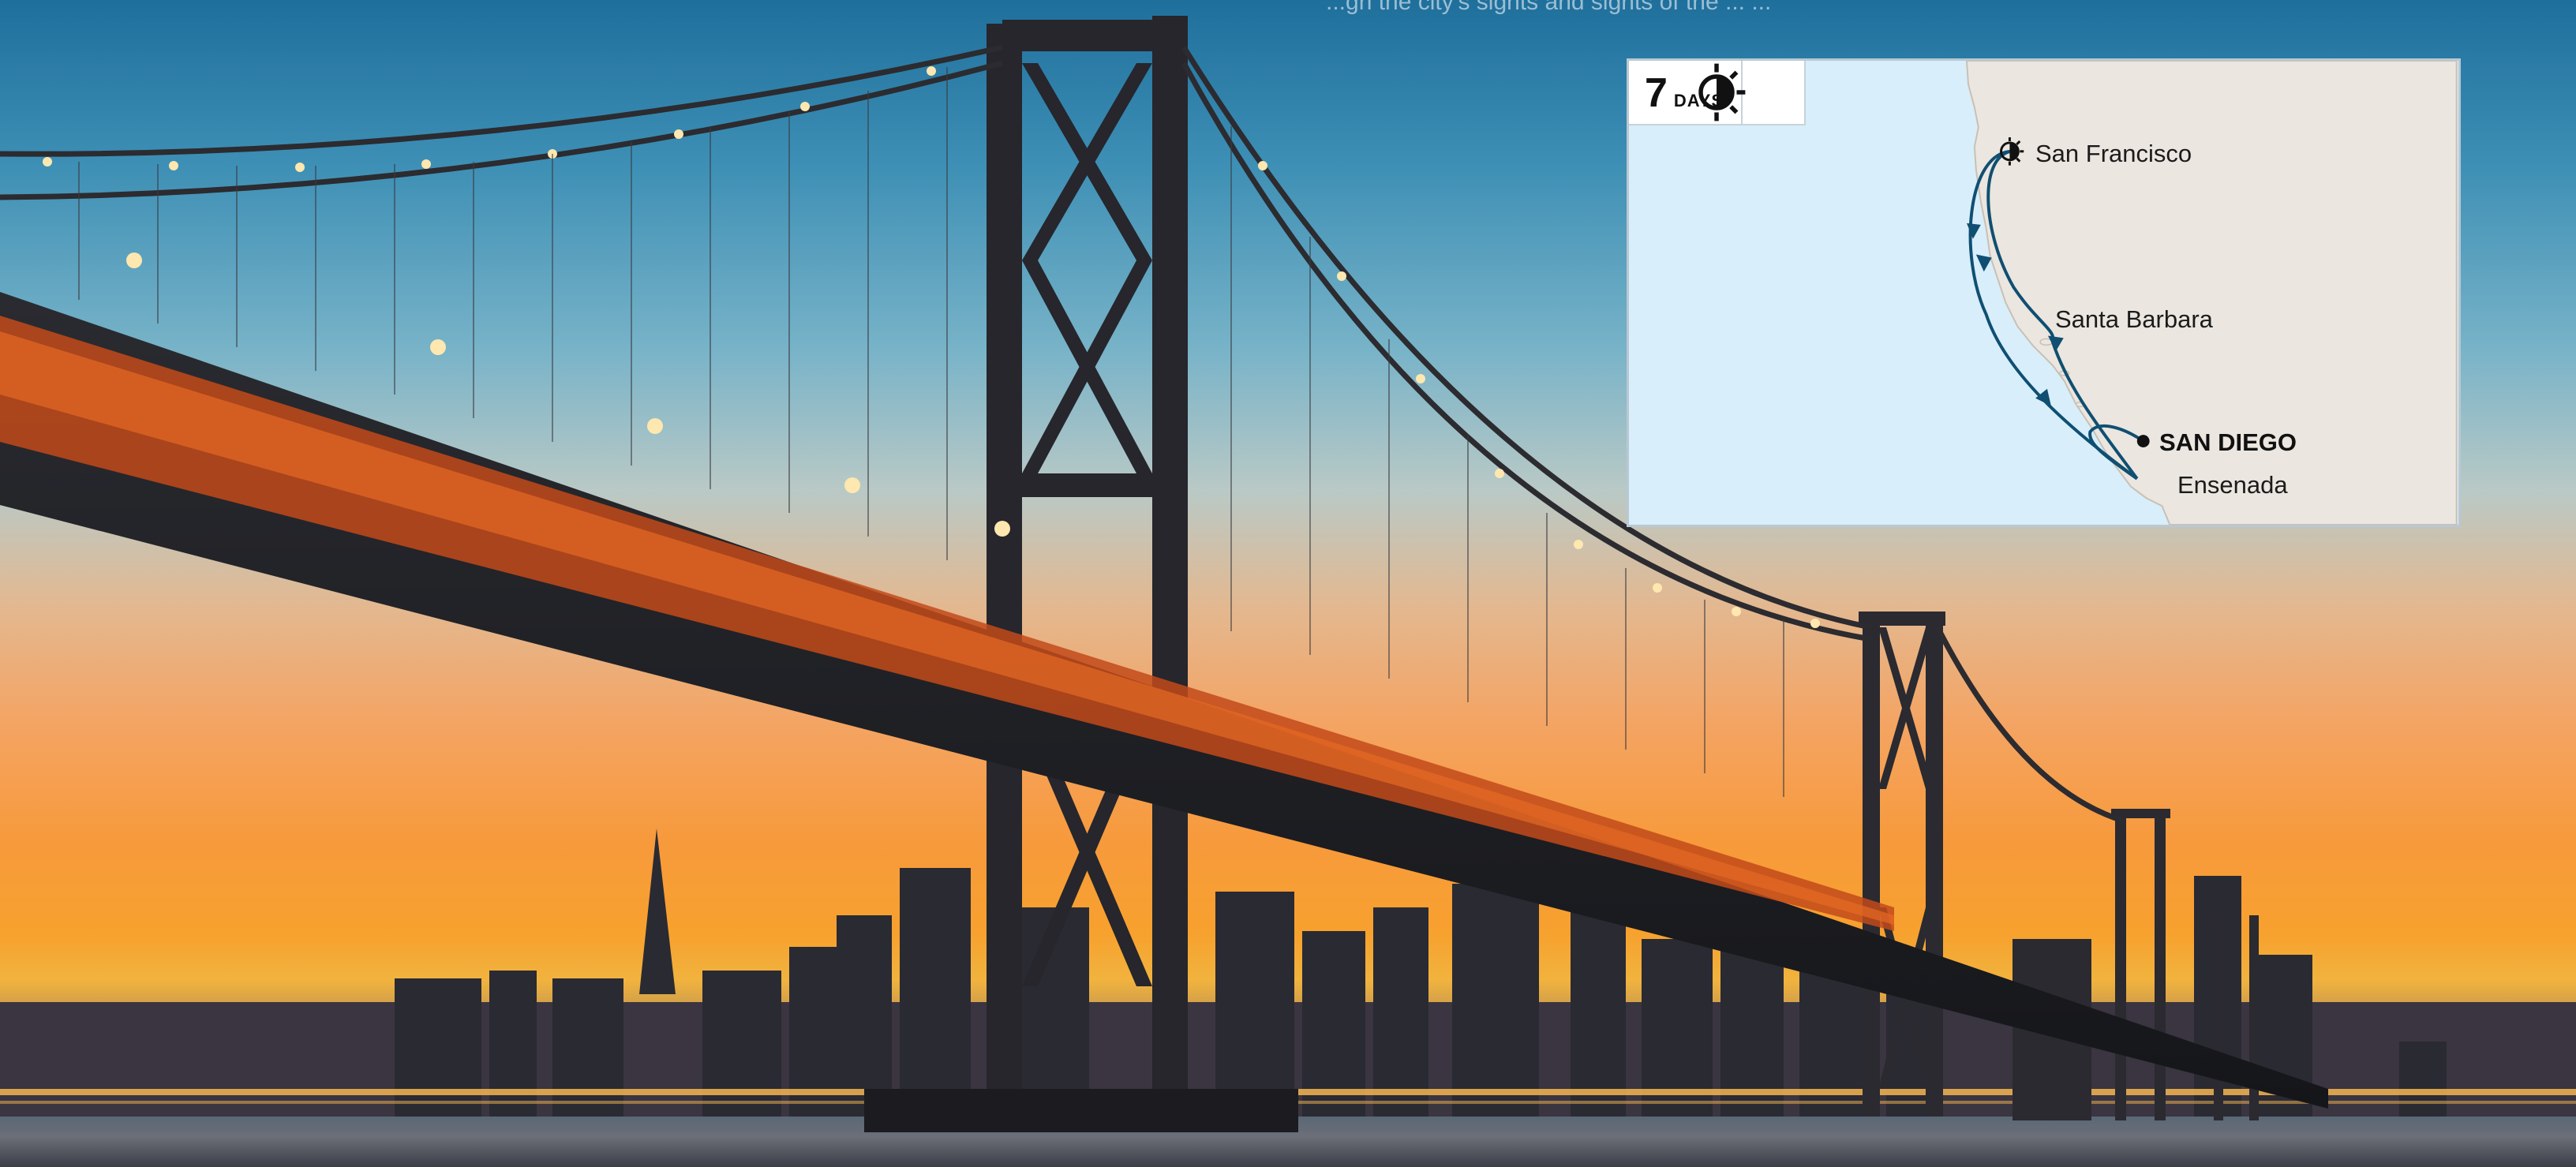  What do you see at coordinates (2143, 441) in the screenshot?
I see `san-diego-marker` at bounding box center [2143, 441].